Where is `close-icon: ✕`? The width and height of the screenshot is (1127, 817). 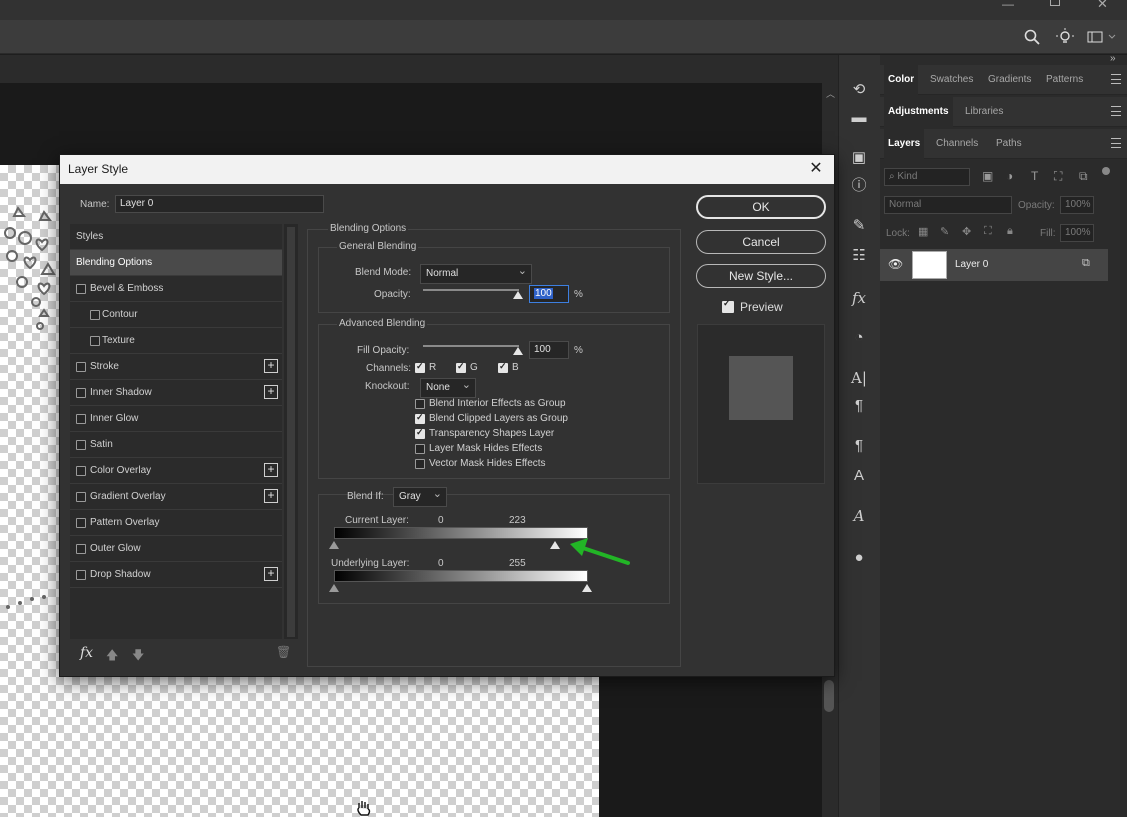
close-icon: ✕ is located at coordinates (816, 169).